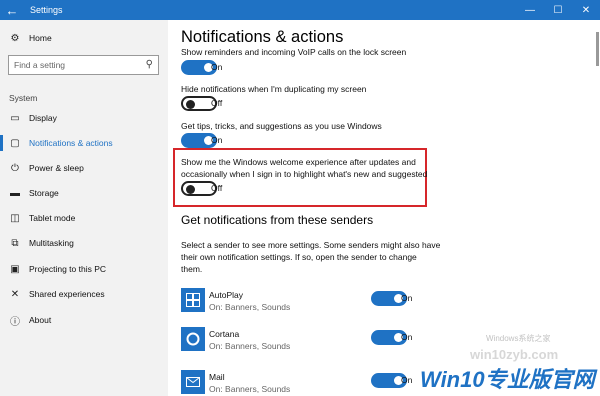 The width and height of the screenshot is (600, 396). I want to click on sidebar-item-label: Notifications & actions, so click(71, 143).